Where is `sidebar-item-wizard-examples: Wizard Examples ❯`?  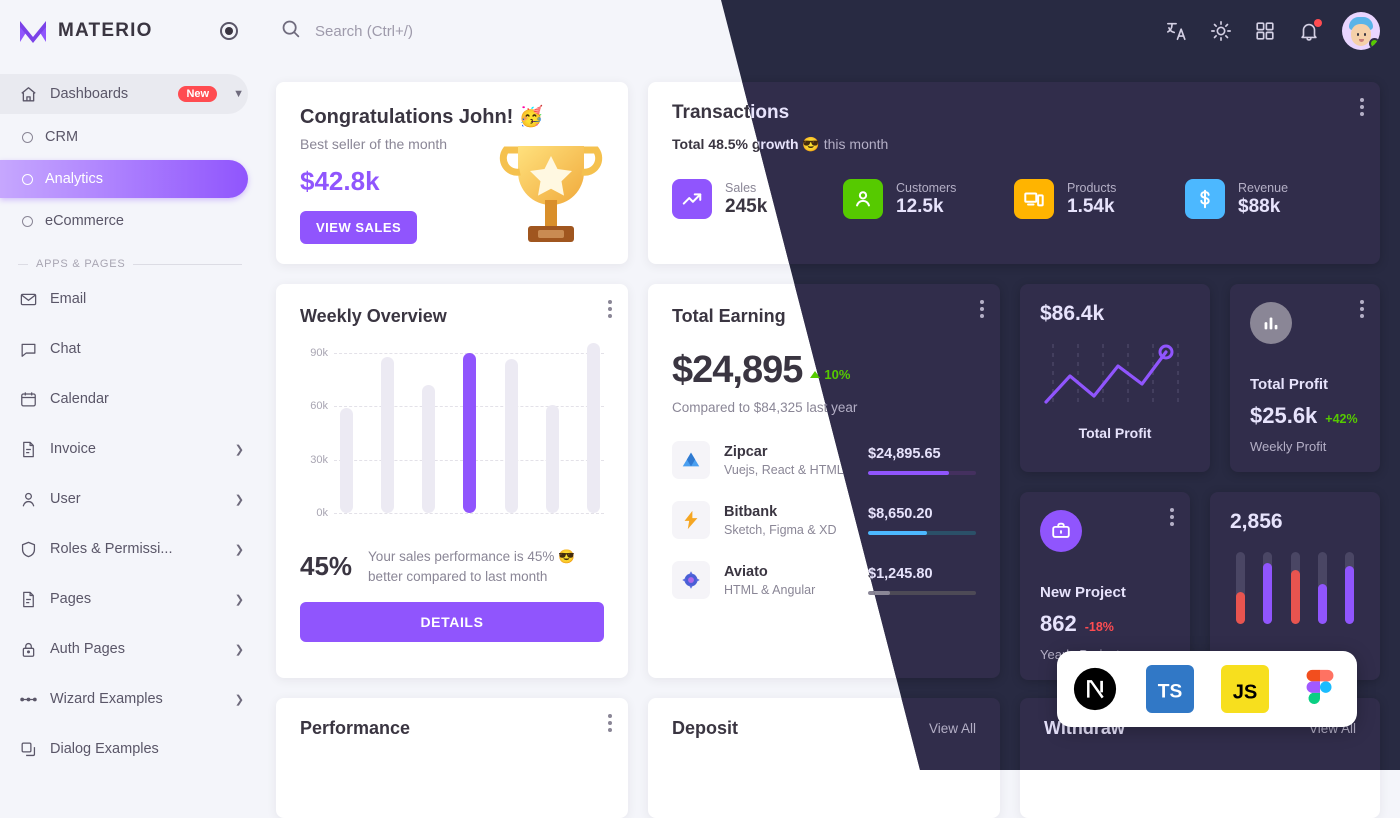
sidebar-item-wizard-examples: Wizard Examples ❯ is located at coordinates (124, 699).